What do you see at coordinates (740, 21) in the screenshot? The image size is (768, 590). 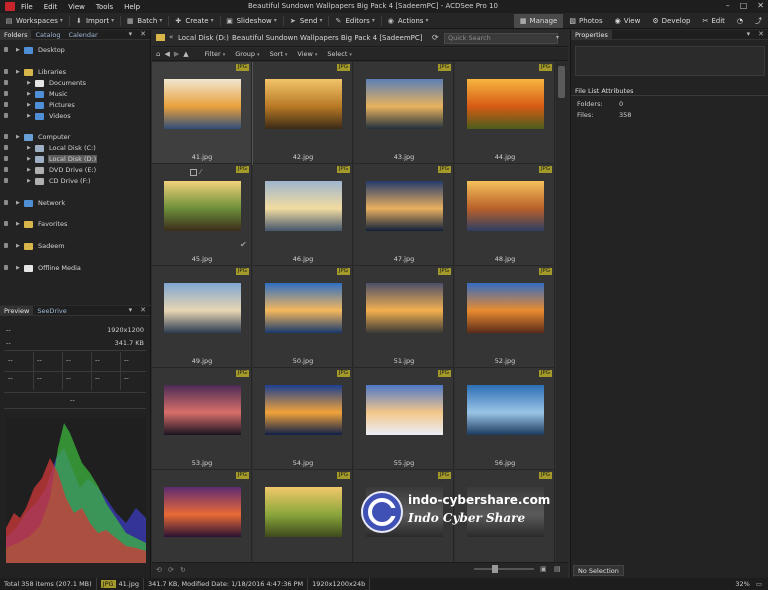 I see `dashboard-icon: ◔` at bounding box center [740, 21].